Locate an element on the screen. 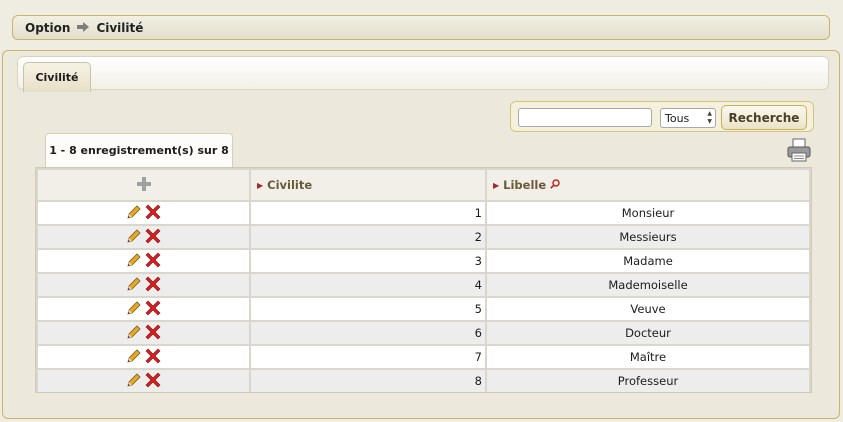 This screenshot has height=422, width=843. cell-civilite: 3 is located at coordinates (368, 261).